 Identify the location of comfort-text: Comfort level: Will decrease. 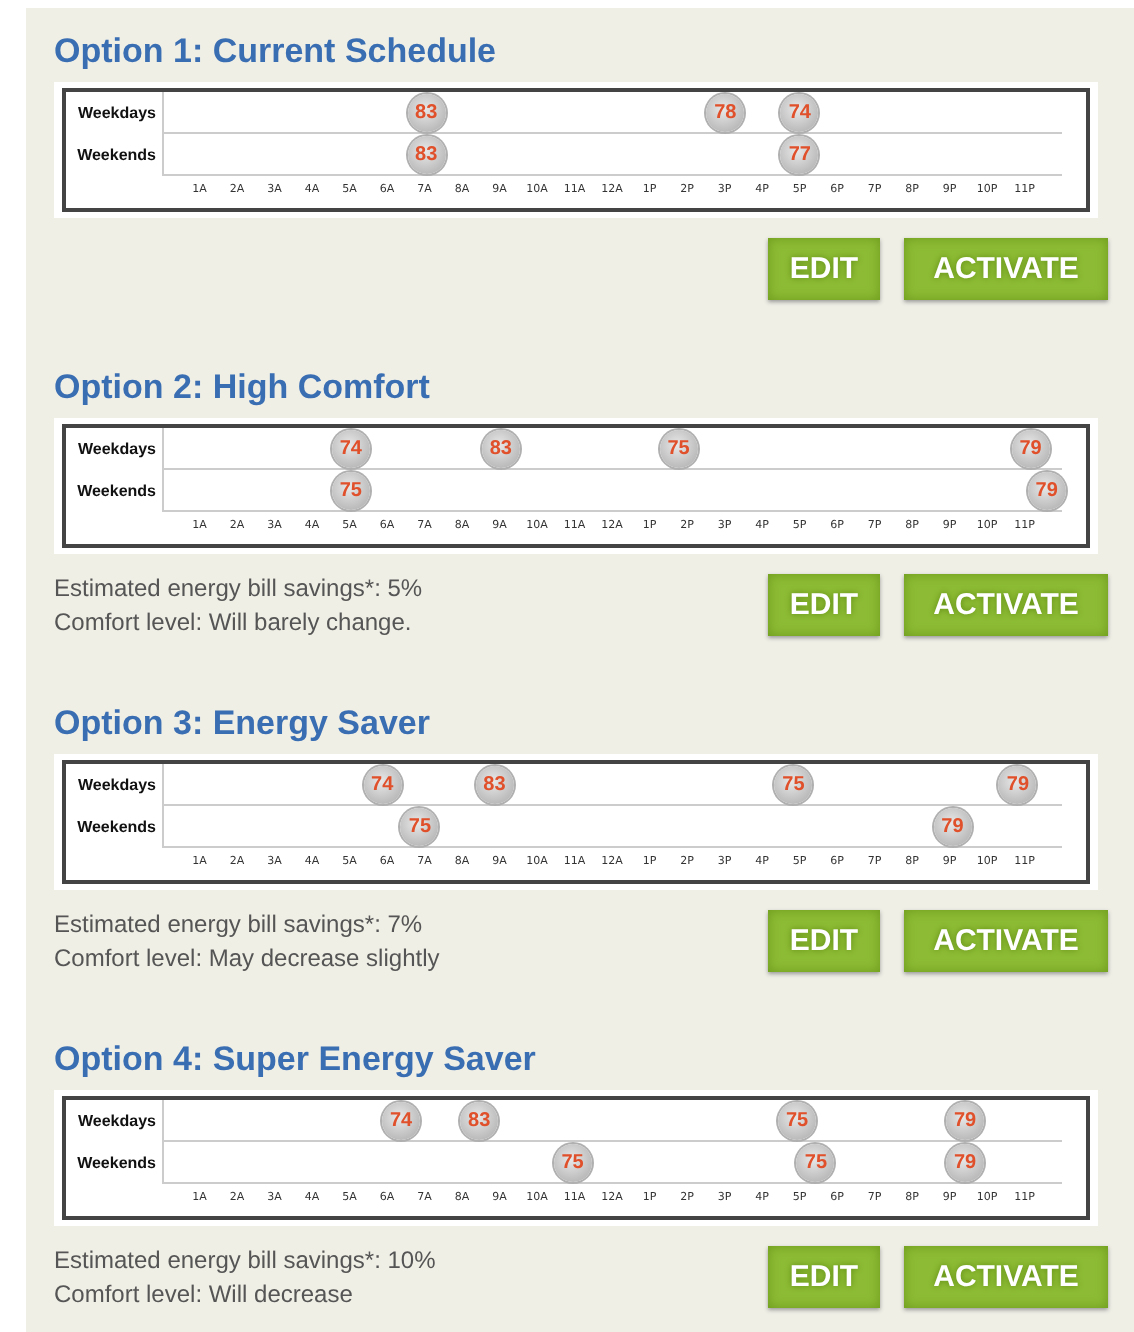
(204, 1295).